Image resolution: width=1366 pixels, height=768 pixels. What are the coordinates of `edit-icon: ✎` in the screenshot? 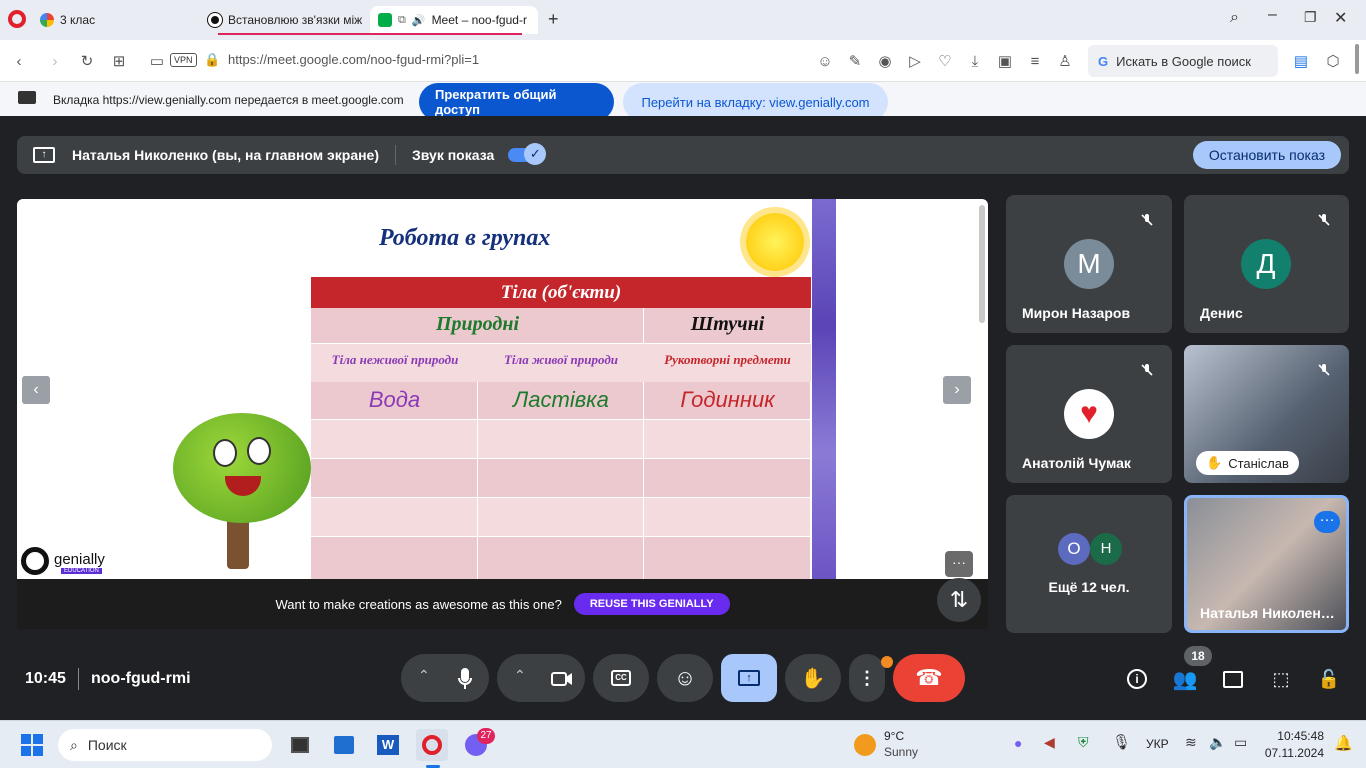 It's located at (855, 61).